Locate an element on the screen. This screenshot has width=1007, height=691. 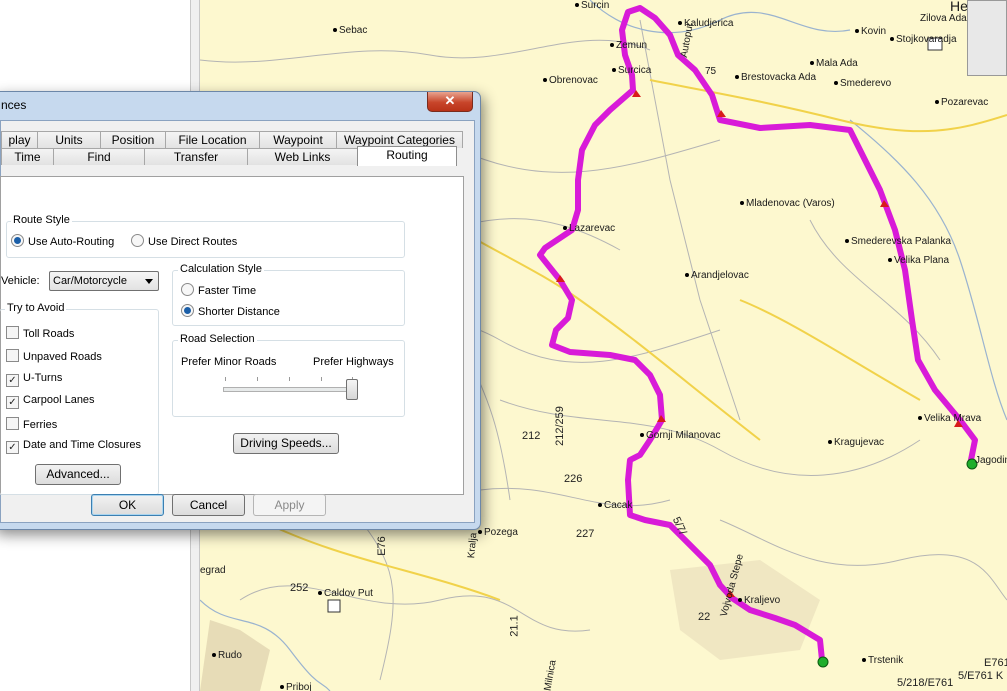
radio-label: Faster Time is located at coordinates (227, 291).